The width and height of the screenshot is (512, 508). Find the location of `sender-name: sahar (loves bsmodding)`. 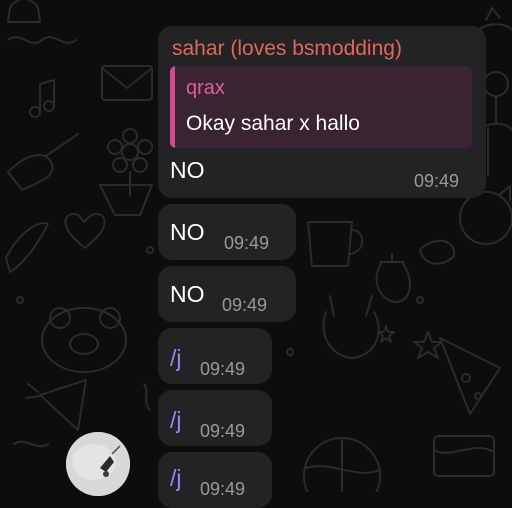

sender-name: sahar (loves bsmodding) is located at coordinates (287, 49).